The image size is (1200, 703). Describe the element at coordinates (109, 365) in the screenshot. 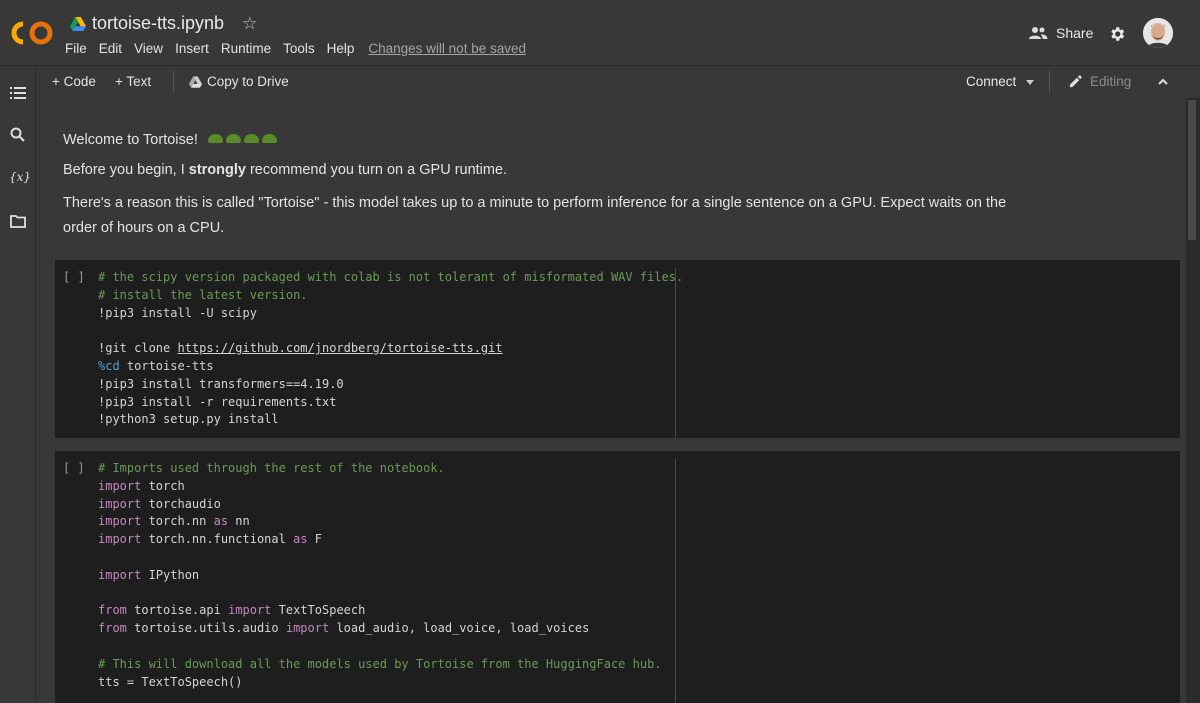

I see `code-token: %cd` at that location.